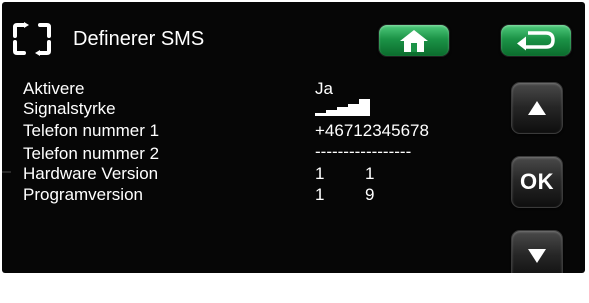 This screenshot has height=303, width=589. I want to click on activate-value: Ja, so click(324, 88).